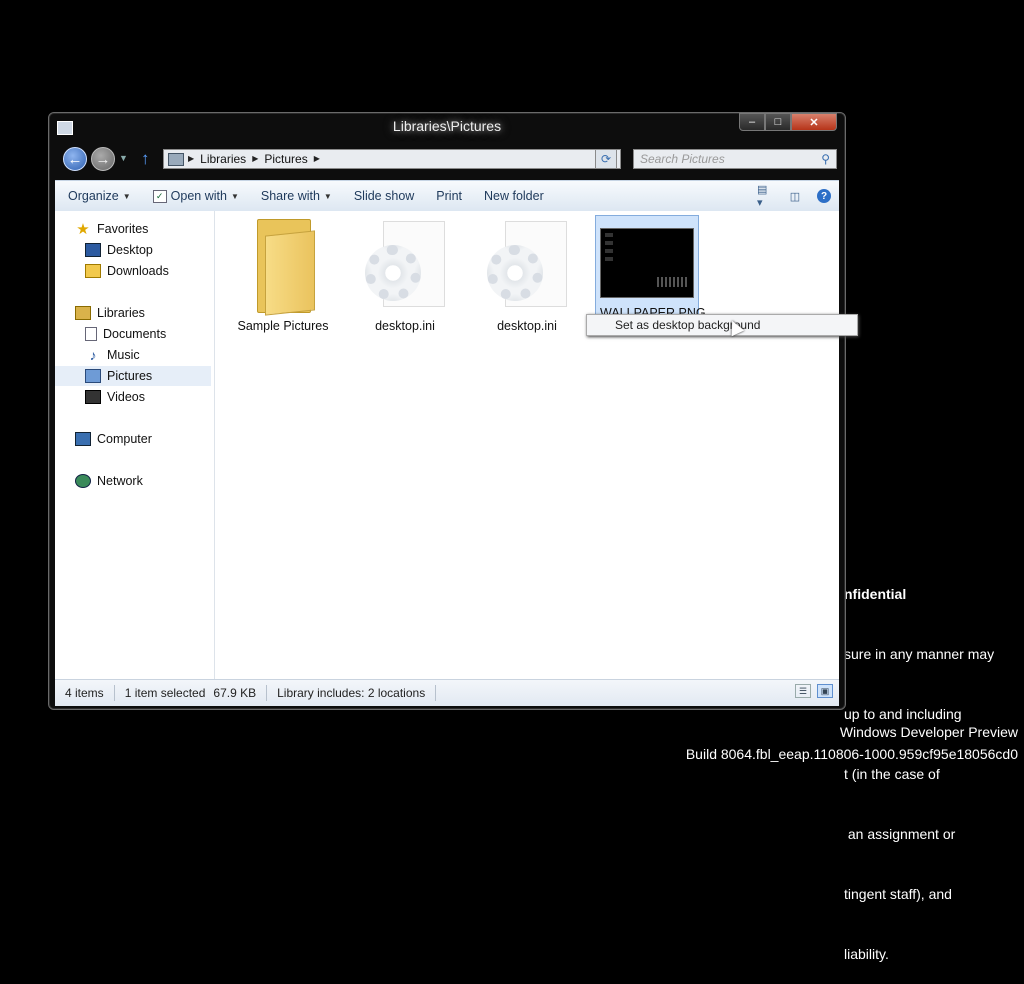 The width and height of the screenshot is (1024, 984). Describe the element at coordinates (93, 250) in the screenshot. I see `desktop-icon` at that location.